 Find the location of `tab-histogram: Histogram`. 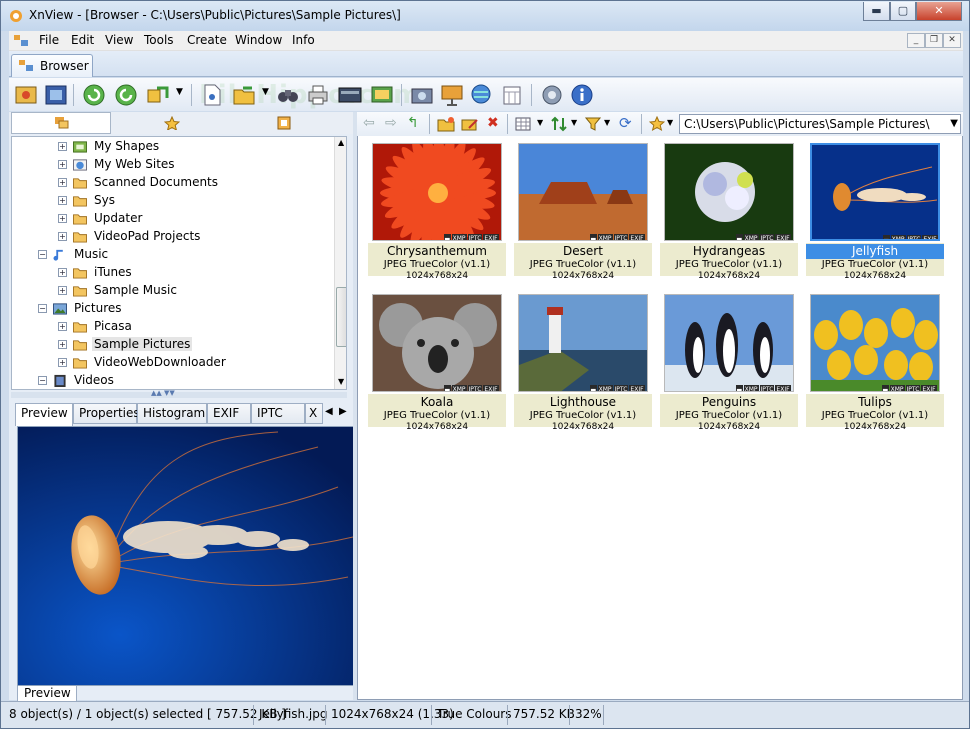

tab-histogram: Histogram is located at coordinates (172, 413).